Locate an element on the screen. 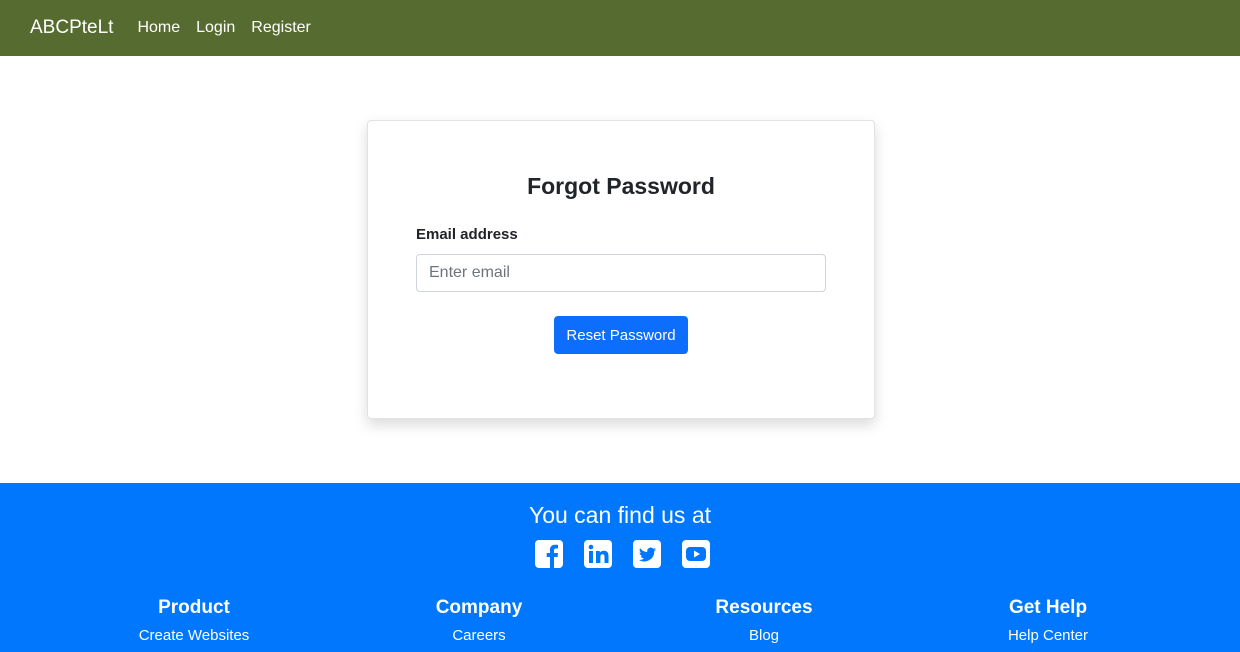 This screenshot has height=652, width=1240. footer-column-product: Product Create Websites is located at coordinates (194, 620).